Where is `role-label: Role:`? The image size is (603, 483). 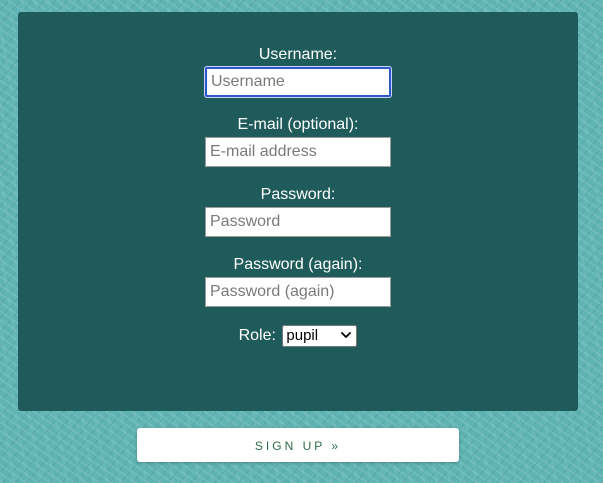
role-label: Role: is located at coordinates (257, 335).